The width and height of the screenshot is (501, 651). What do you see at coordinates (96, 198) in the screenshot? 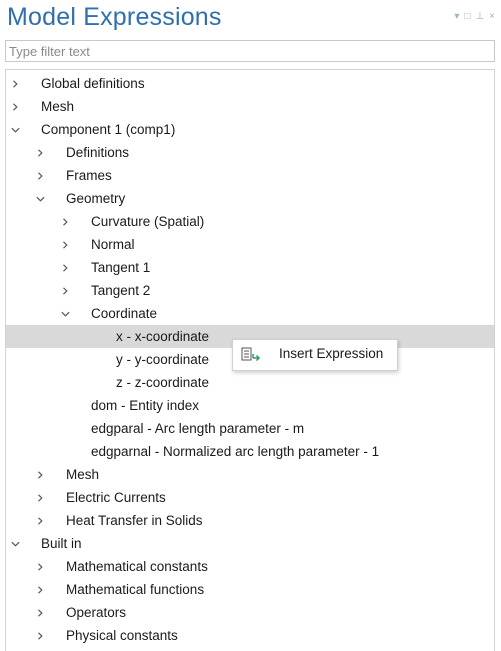
I see `tree-item-label: Geometry` at bounding box center [96, 198].